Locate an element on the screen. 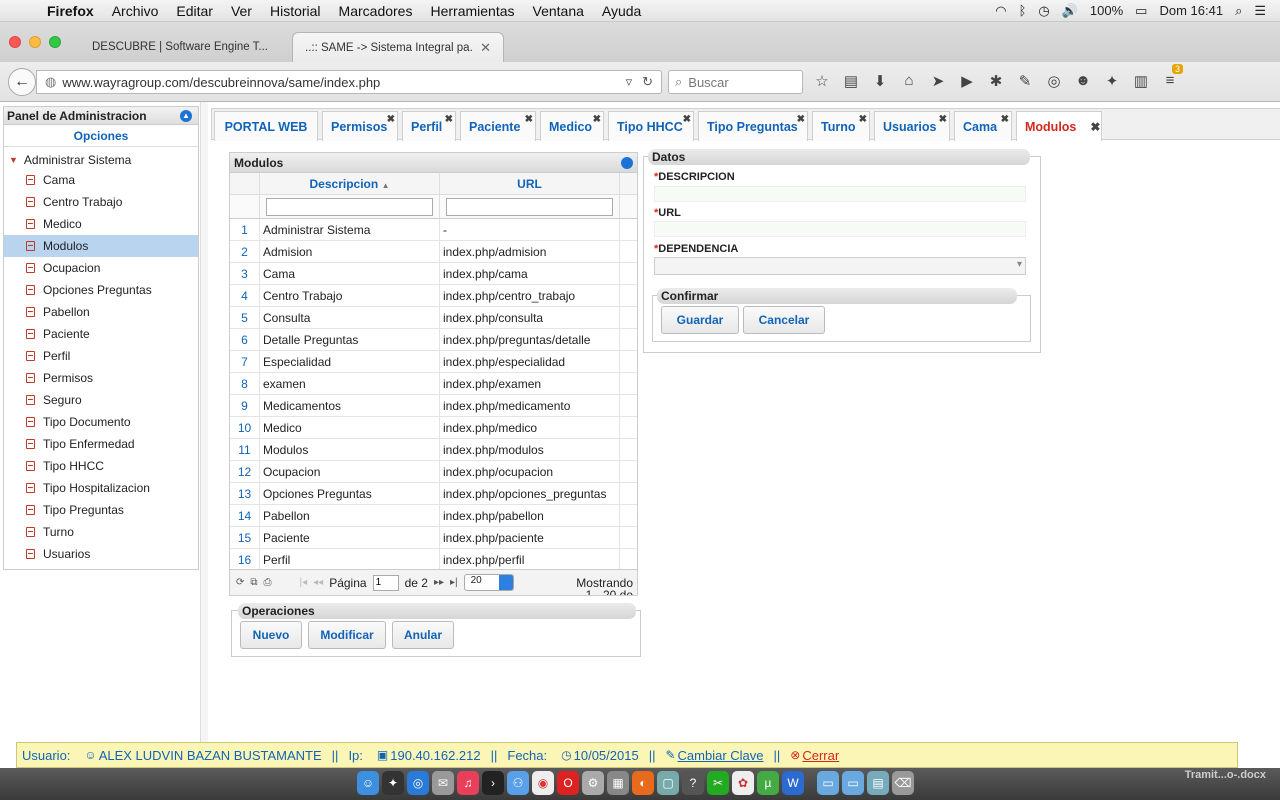 The width and height of the screenshot is (1280, 800). tab-cama: Cama ✖ is located at coordinates (983, 126).